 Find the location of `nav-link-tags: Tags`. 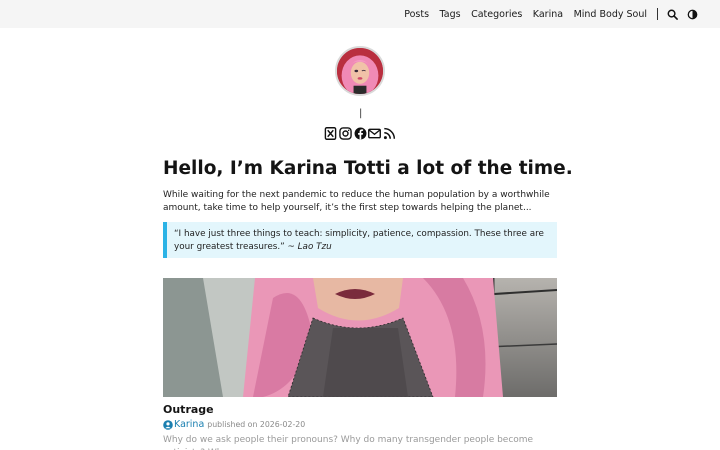

nav-link-tags: Tags is located at coordinates (450, 14).